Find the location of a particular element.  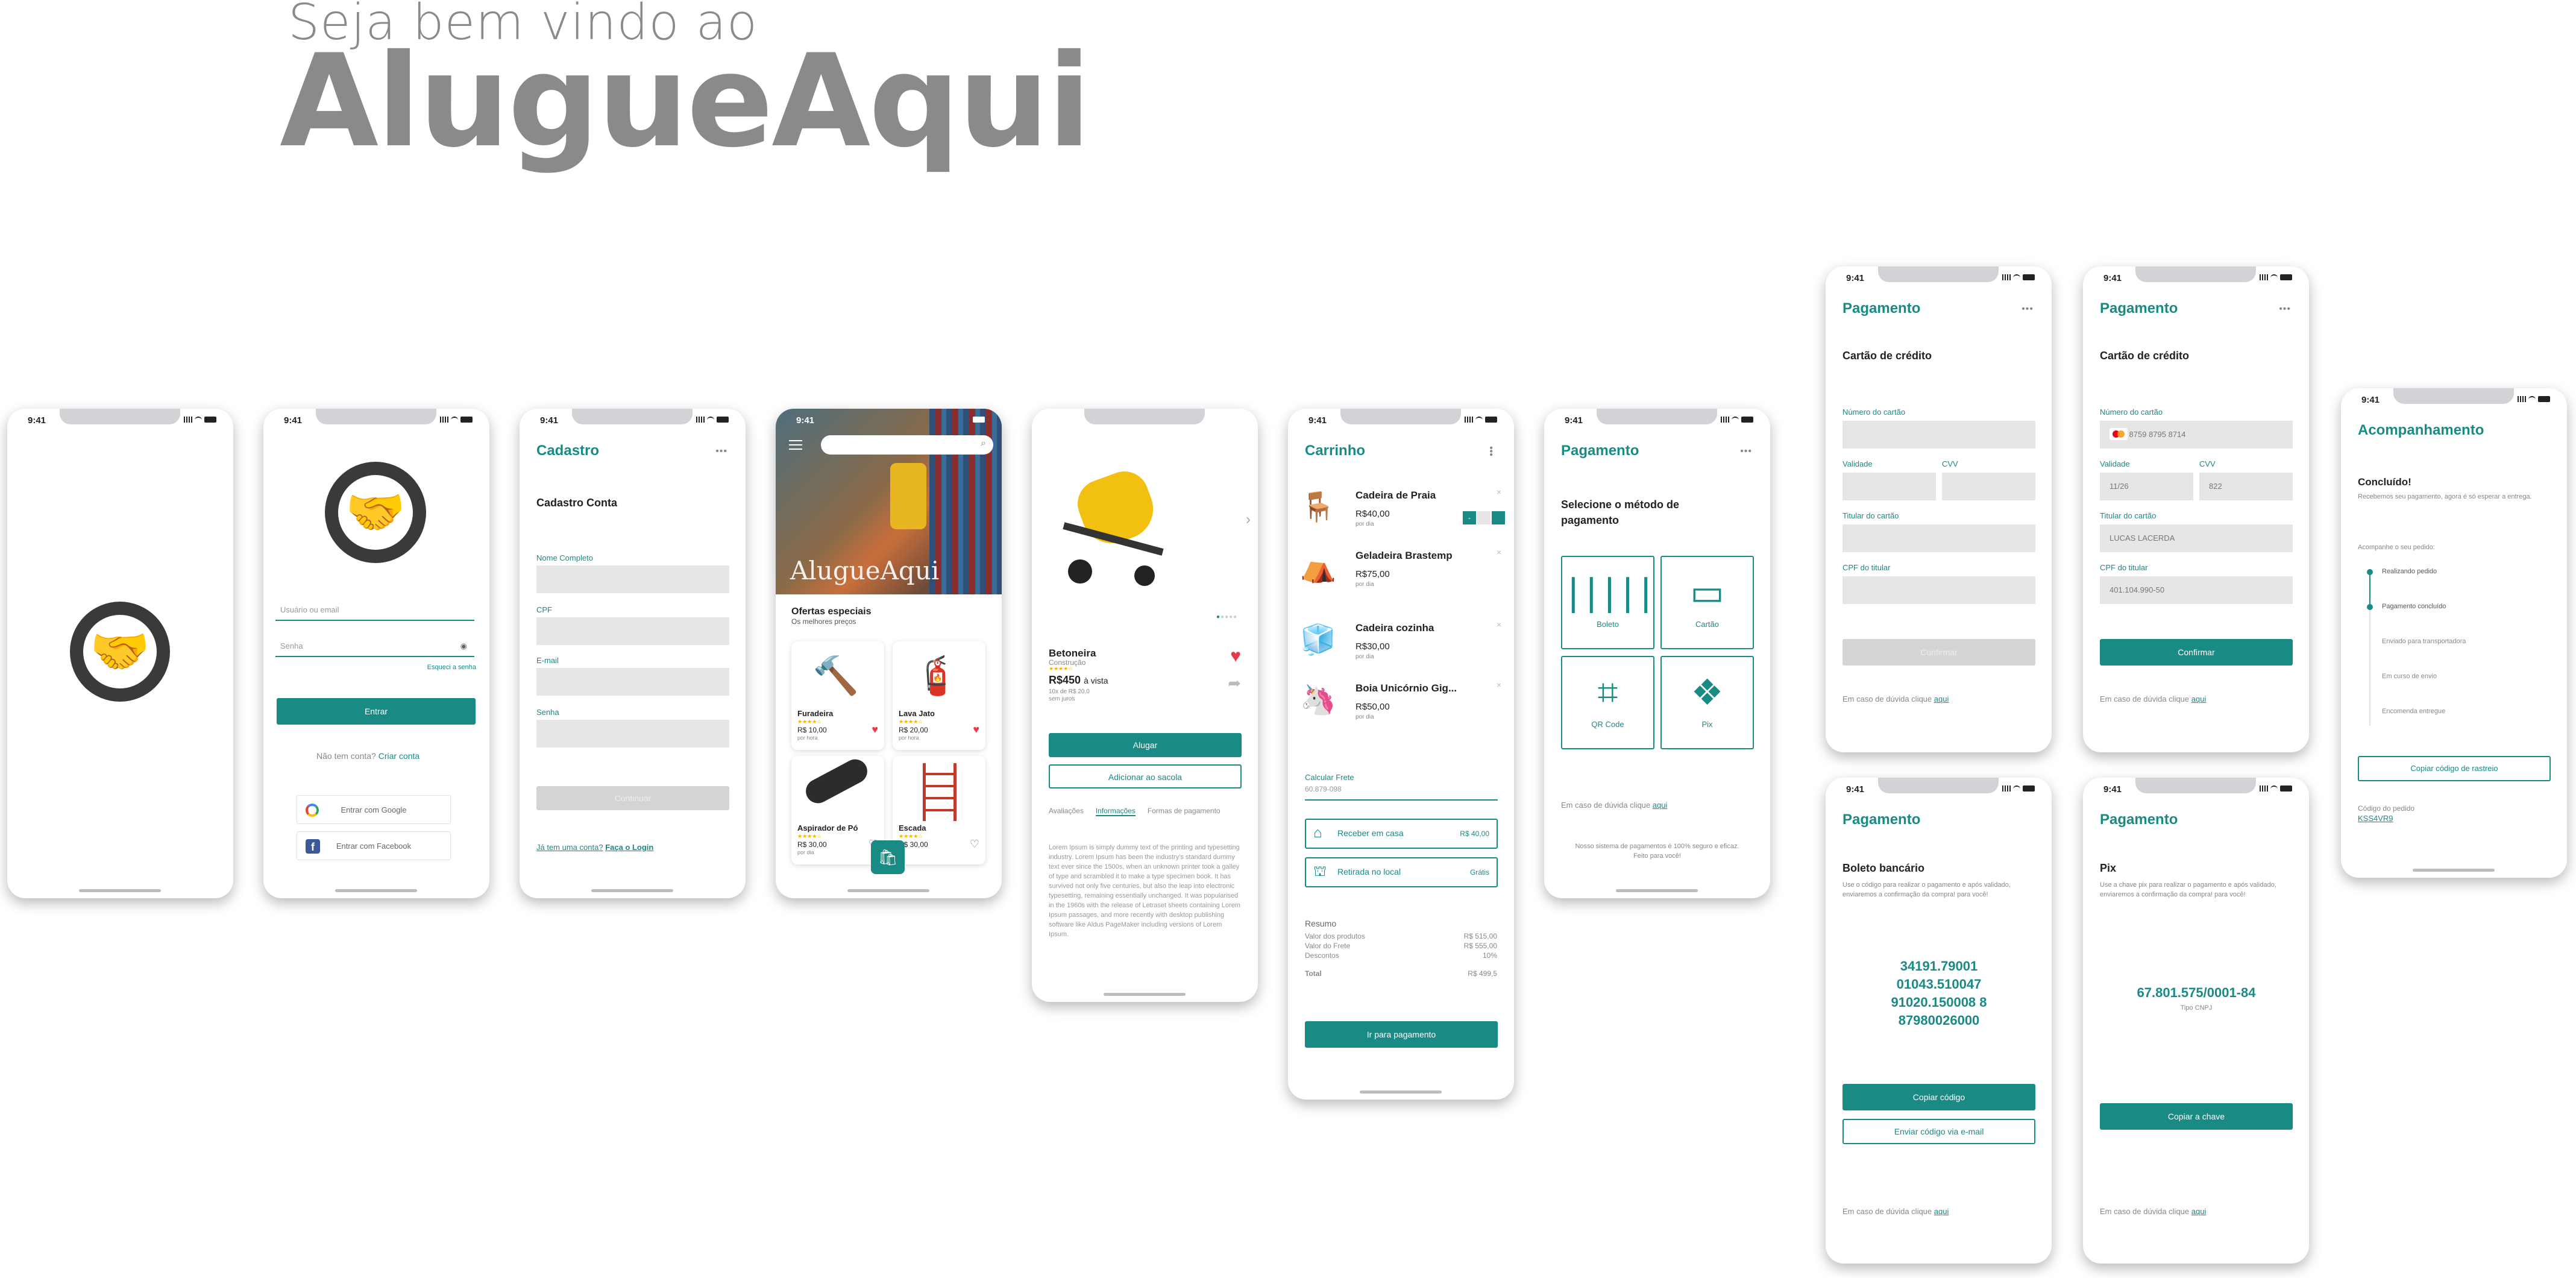

forgot-password-link: Esqueci a senha is located at coordinates (451, 667).